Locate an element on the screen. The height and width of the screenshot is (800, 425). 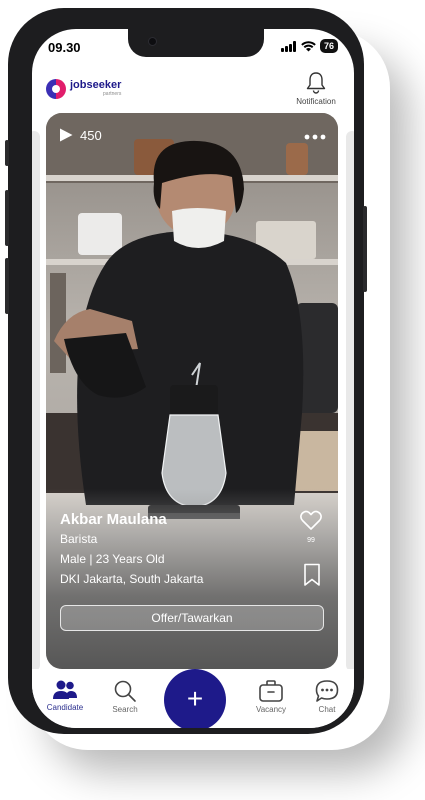
app-header: jobseeker partners Notification is located at coordinates (193, 90).